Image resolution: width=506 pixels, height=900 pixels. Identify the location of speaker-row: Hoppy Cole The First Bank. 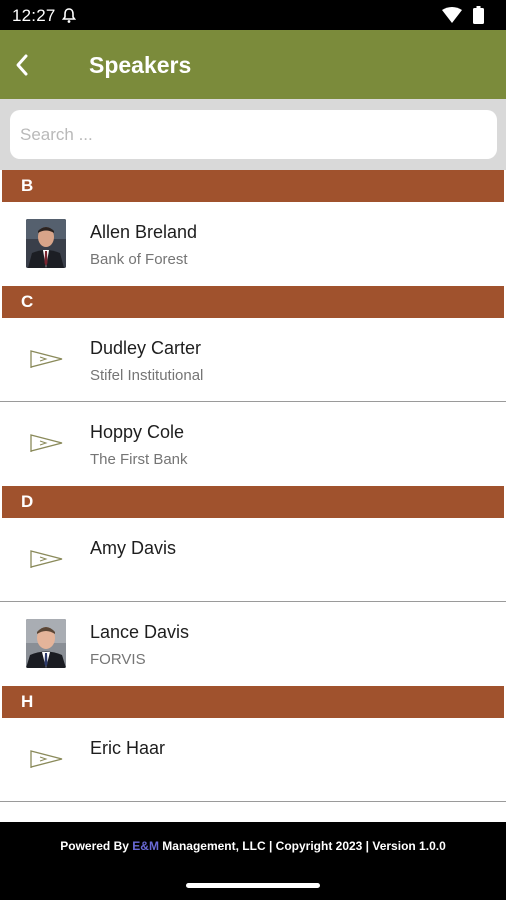
(253, 444).